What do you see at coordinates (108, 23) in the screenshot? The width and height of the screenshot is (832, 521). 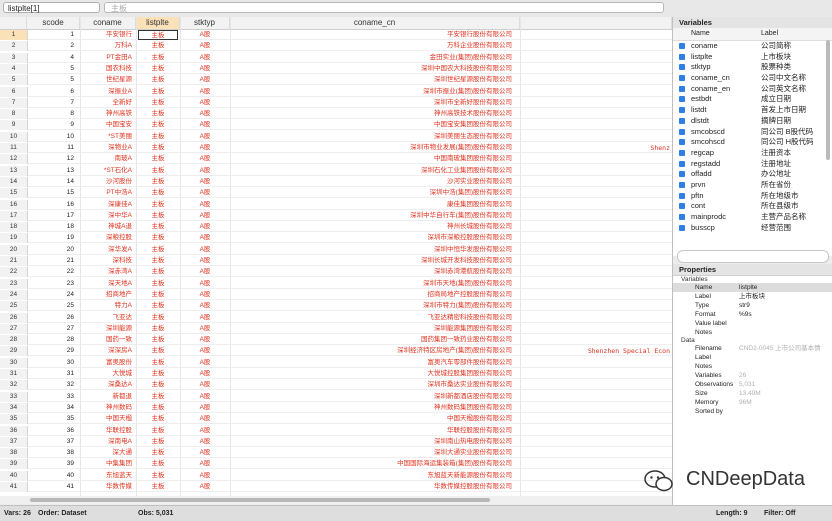 I see `column-header-coname: coname` at bounding box center [108, 23].